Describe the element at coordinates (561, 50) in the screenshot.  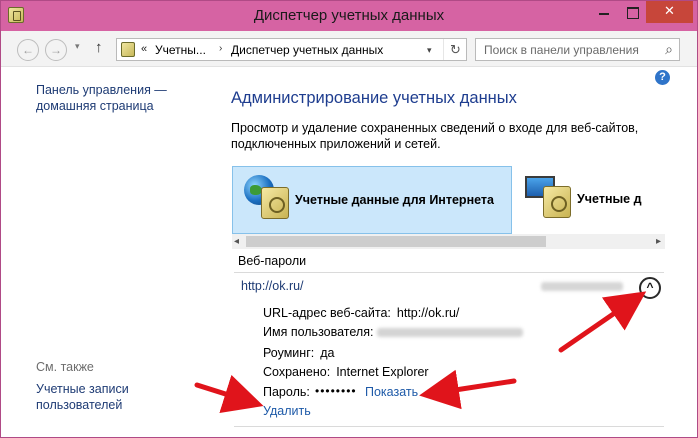
I see `search-input: Поиск в панели управления` at that location.